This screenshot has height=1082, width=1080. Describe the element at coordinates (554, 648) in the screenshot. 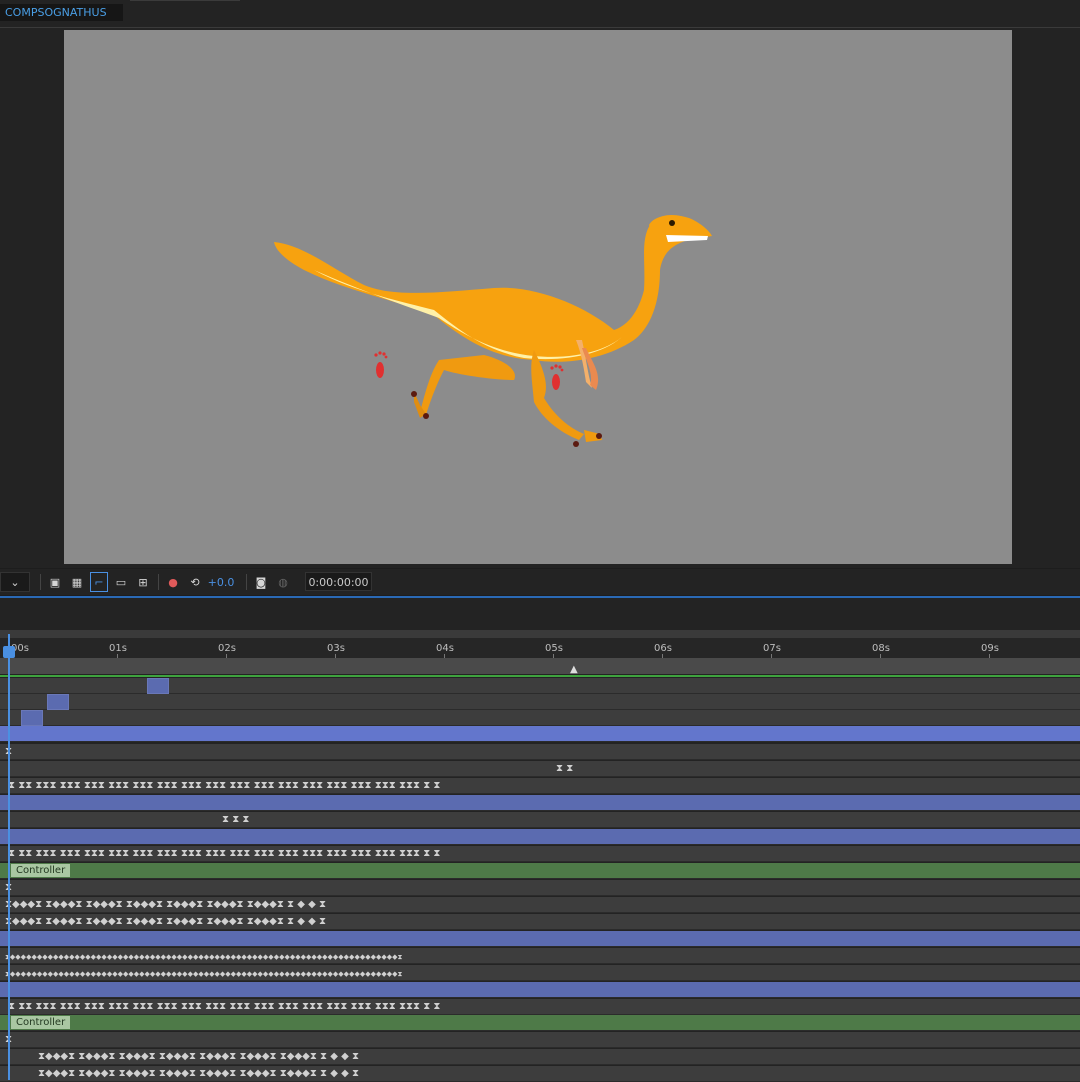

I see `ruler-tick: 05s` at that location.